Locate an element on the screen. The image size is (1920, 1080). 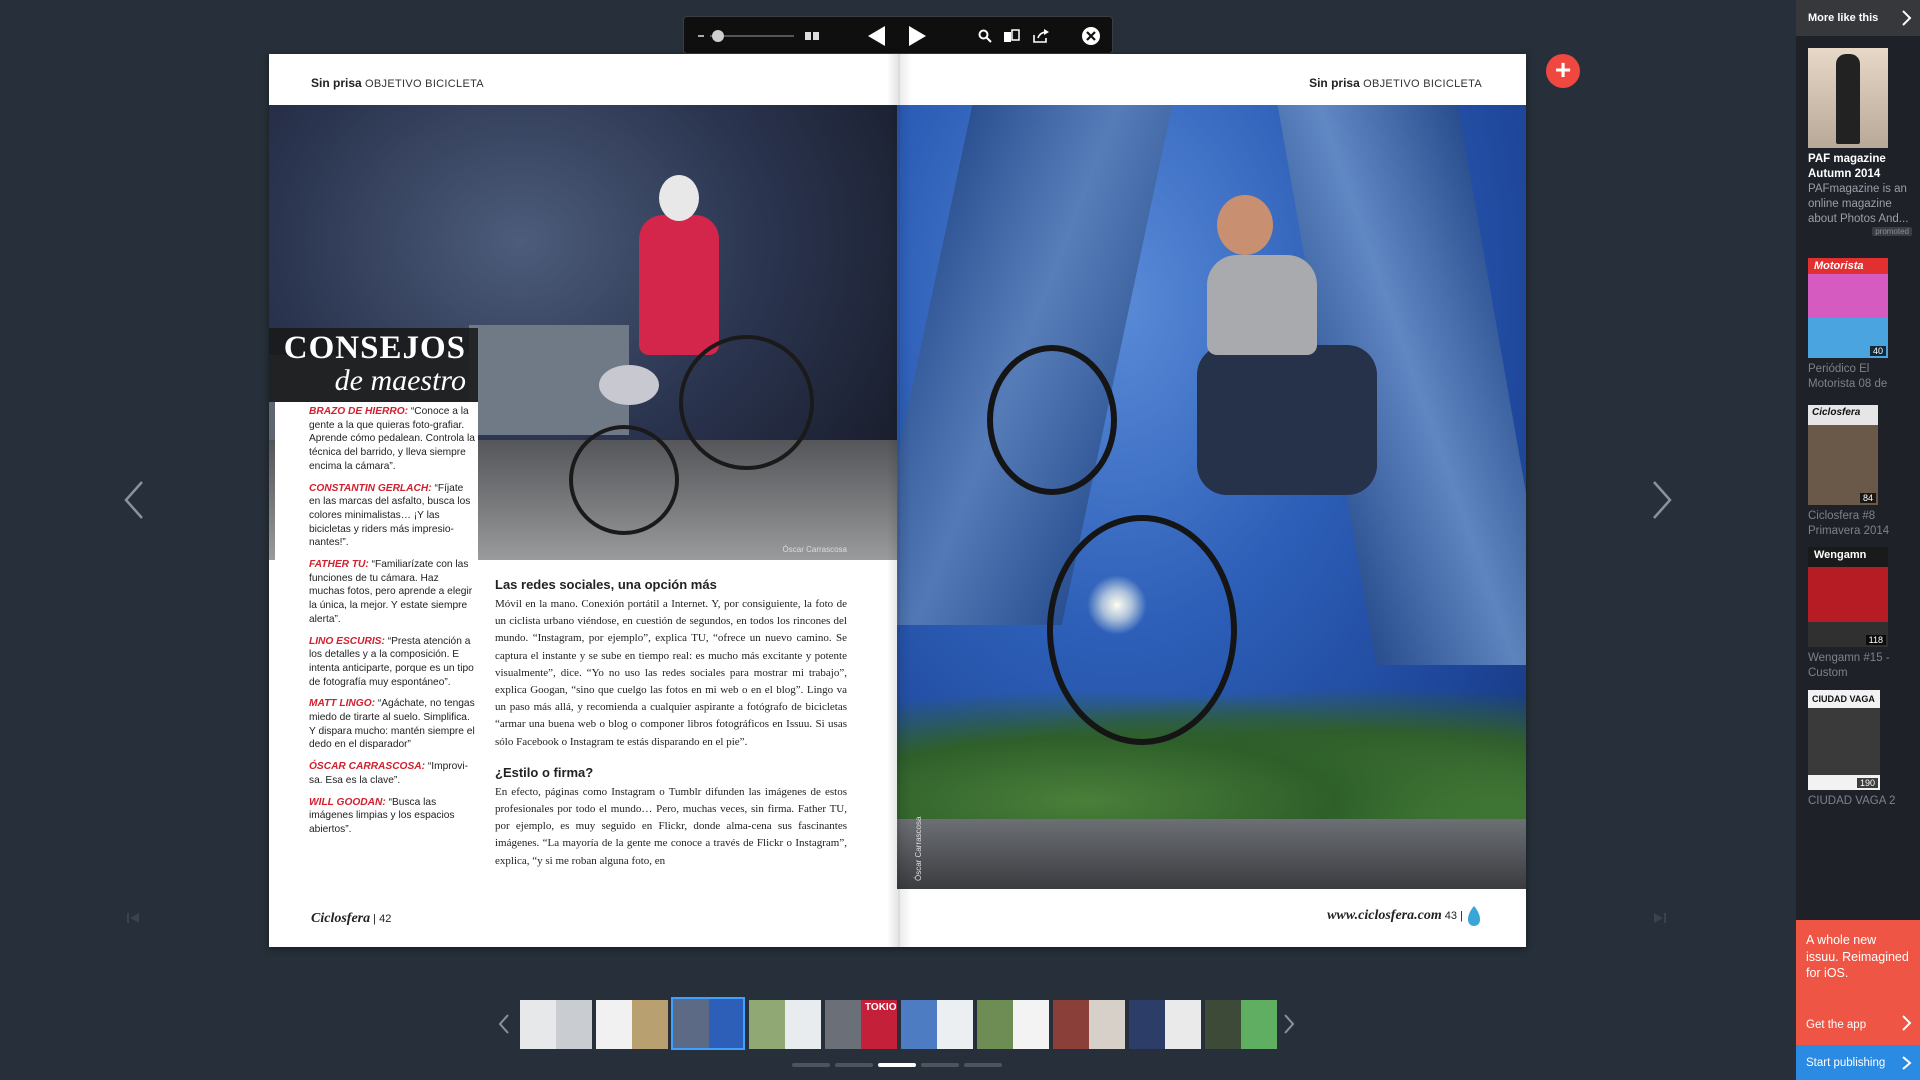
zoom-knob is located at coordinates (718, 36).